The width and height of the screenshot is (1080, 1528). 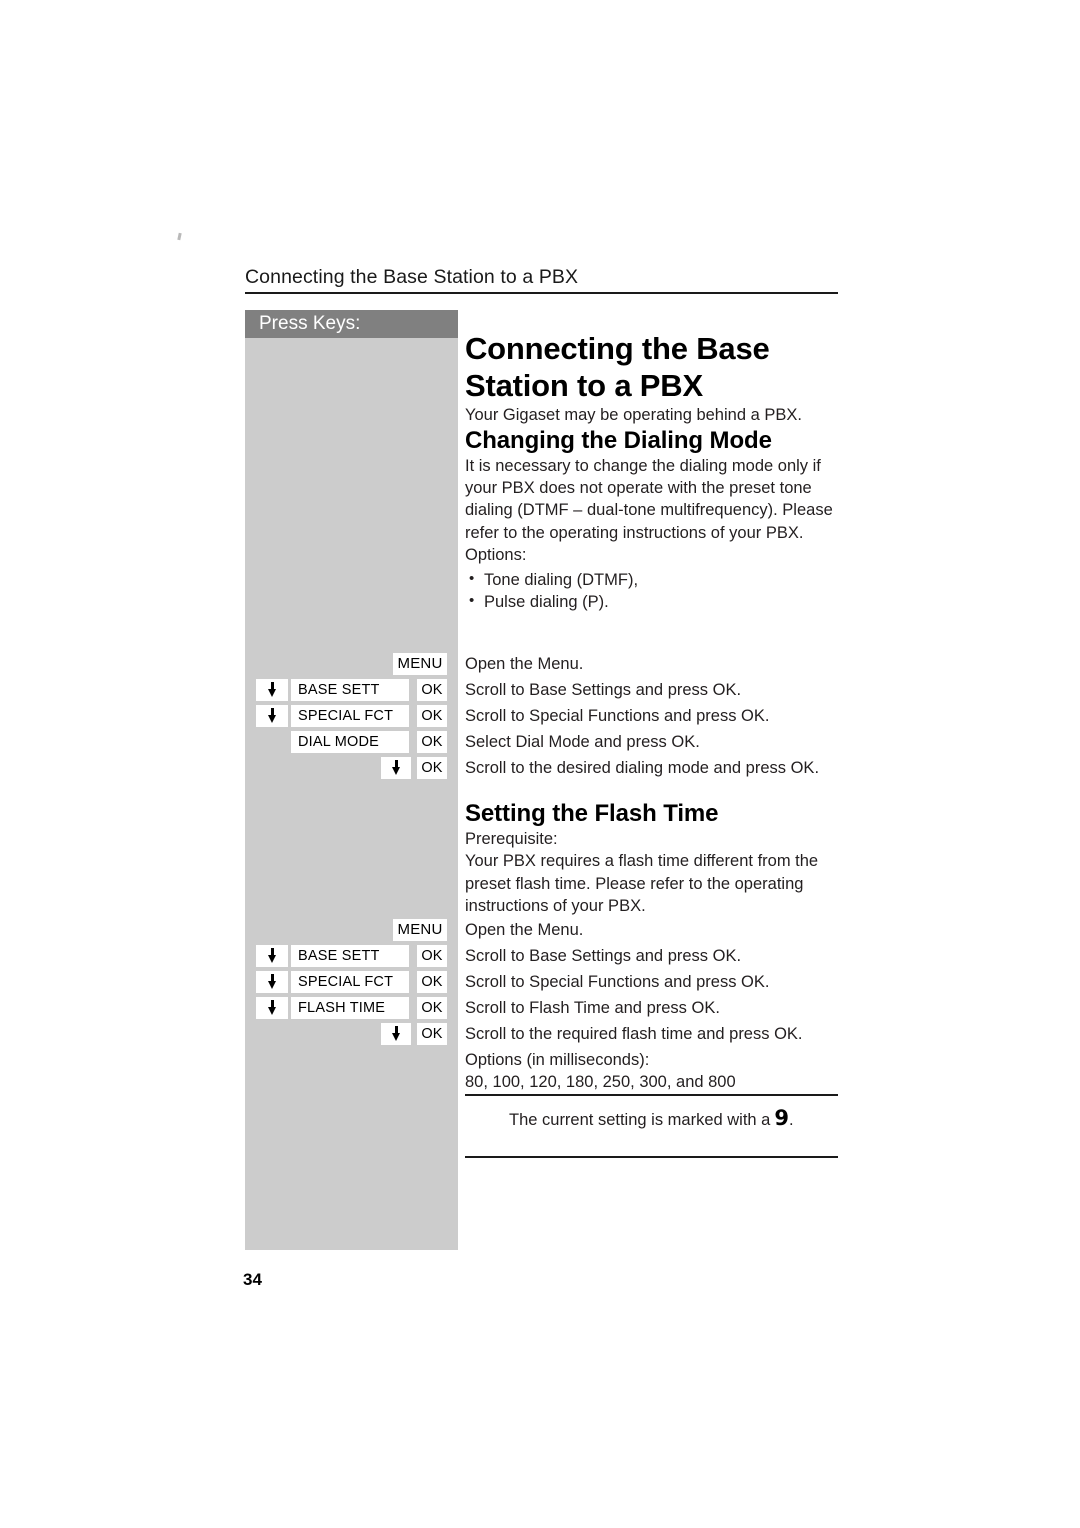 What do you see at coordinates (617, 367) in the screenshot?
I see `page-title: Connecting the Base Station to a PBX` at bounding box center [617, 367].